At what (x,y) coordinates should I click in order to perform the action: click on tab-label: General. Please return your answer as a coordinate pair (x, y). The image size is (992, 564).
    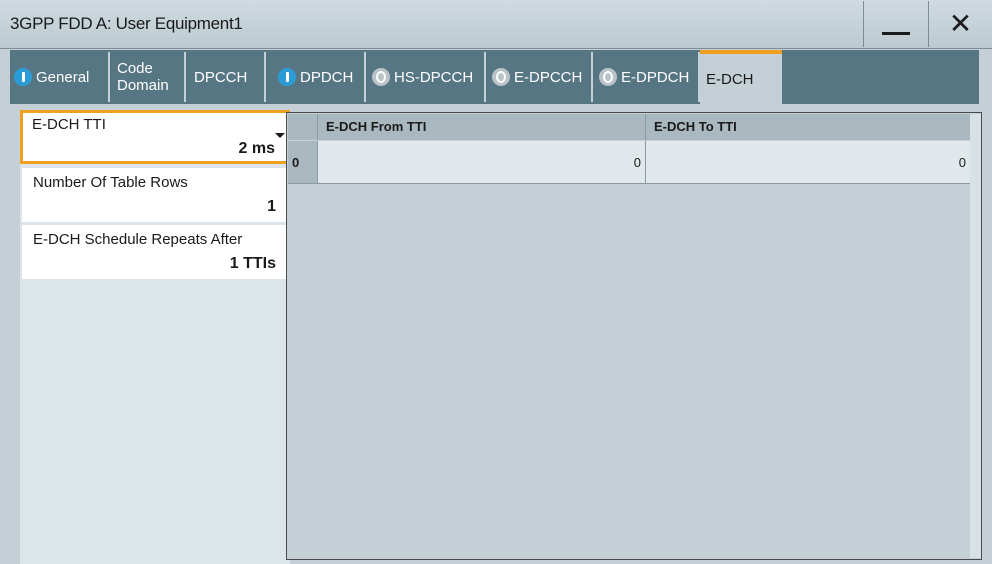
    Looking at the image, I should click on (63, 77).